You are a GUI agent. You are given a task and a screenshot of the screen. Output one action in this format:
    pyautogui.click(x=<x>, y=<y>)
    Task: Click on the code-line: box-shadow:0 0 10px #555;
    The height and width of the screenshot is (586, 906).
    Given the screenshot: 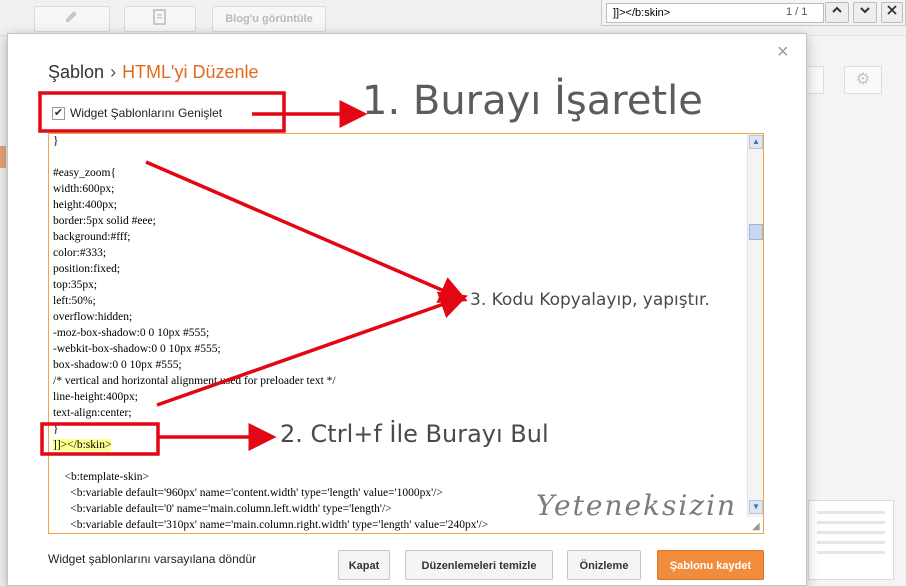 What is the action you would take?
    pyautogui.click(x=117, y=365)
    